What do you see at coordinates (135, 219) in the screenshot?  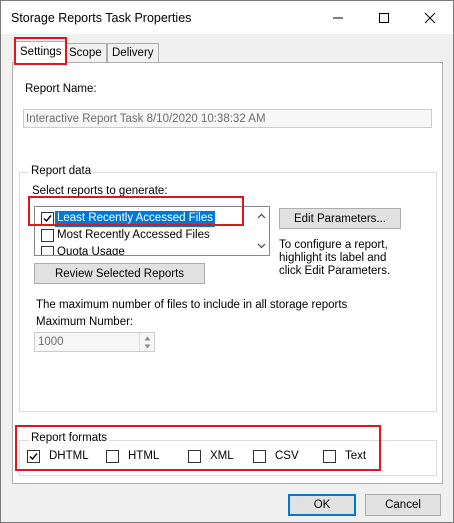 I see `report-item-label: Least Recently Accessed Files` at bounding box center [135, 219].